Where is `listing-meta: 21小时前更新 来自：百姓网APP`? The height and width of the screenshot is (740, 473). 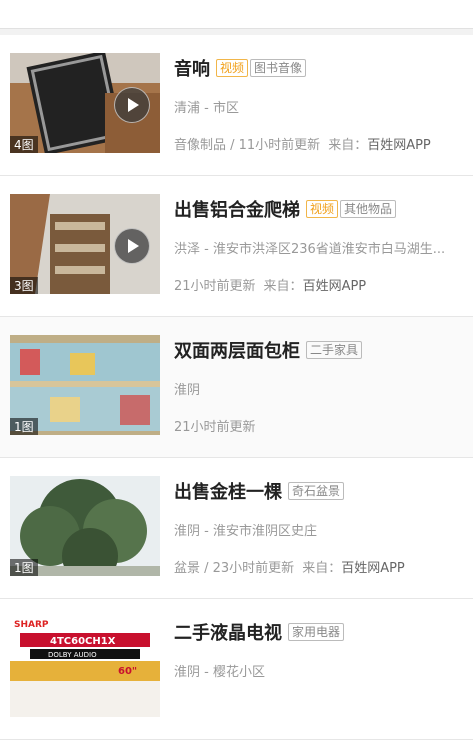 listing-meta: 21小时前更新 来自：百姓网APP is located at coordinates (317, 284).